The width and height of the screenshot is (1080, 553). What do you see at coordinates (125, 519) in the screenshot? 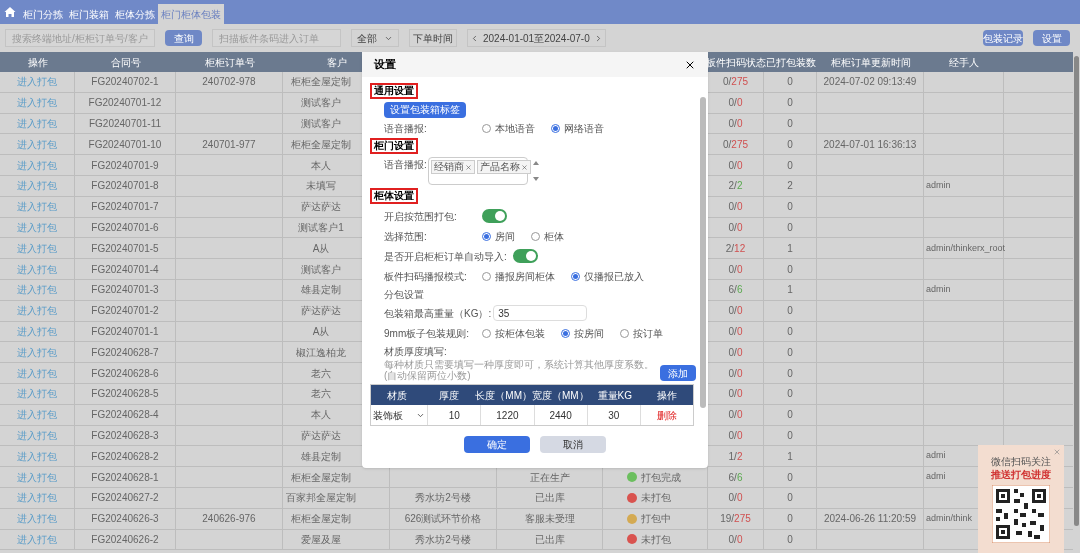
I see `table-cell-text: FG20240626-3` at bounding box center [125, 519].